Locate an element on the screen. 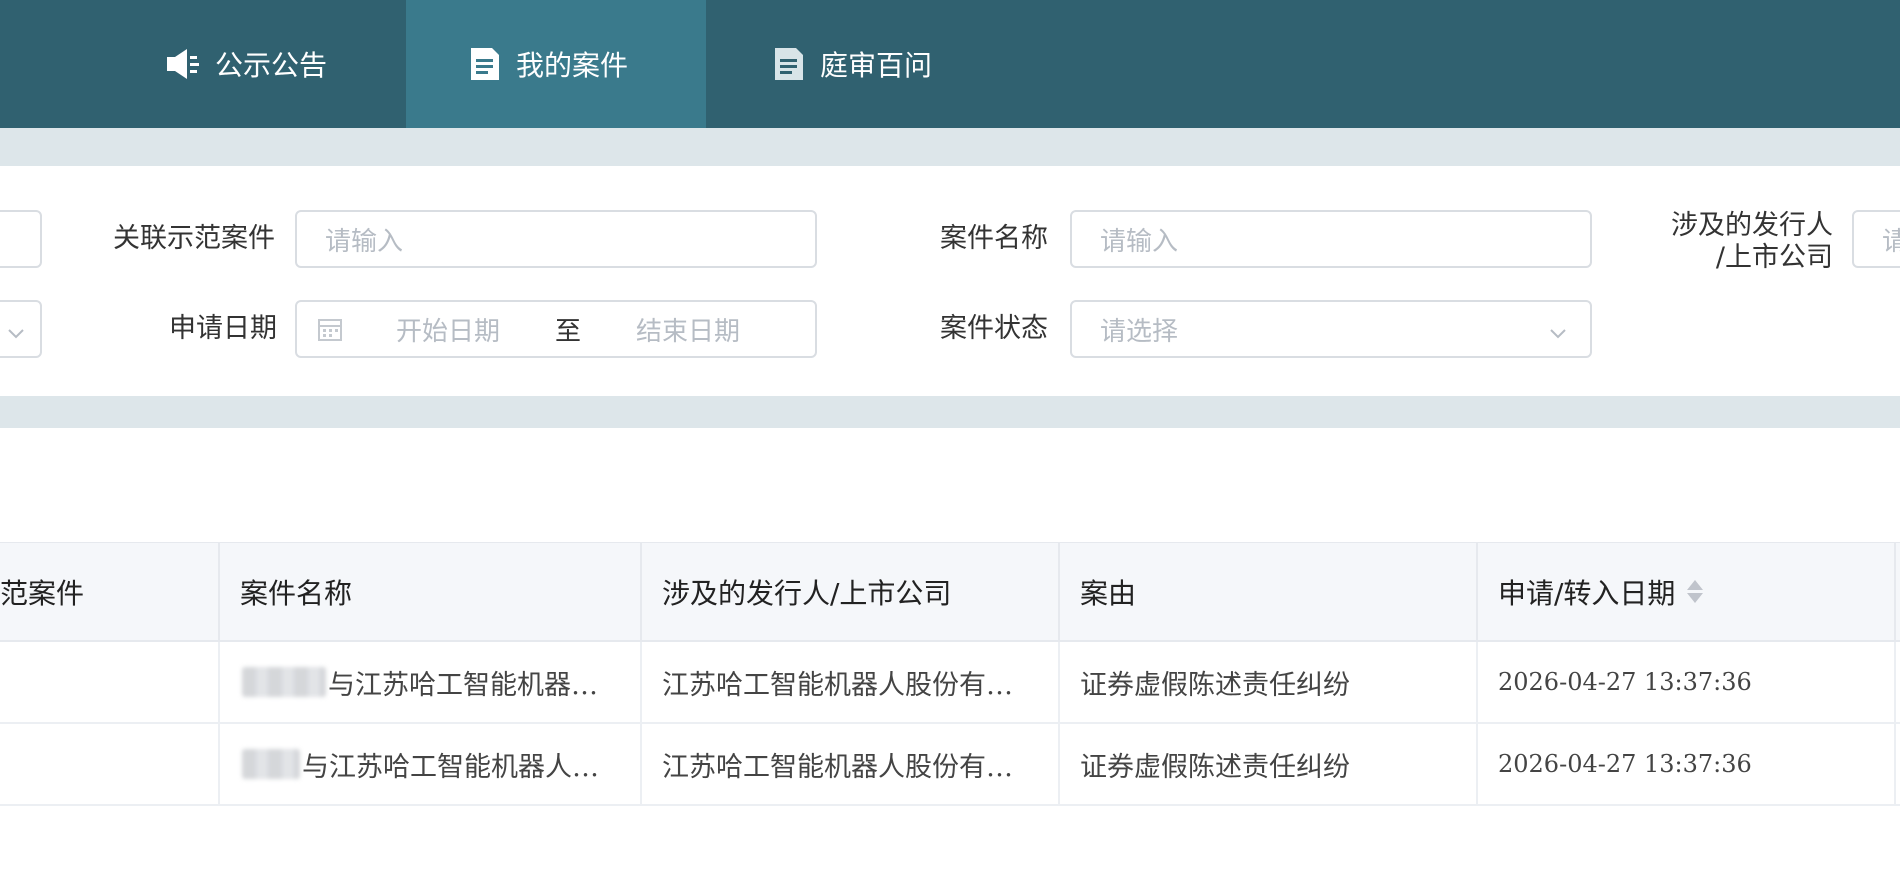 The width and height of the screenshot is (1900, 870). column-header-case-name: 案件名称 is located at coordinates (431, 591).